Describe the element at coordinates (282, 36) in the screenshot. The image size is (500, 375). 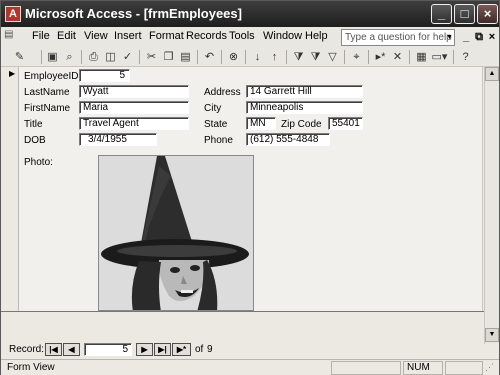
I see `menu-window: Window` at that location.